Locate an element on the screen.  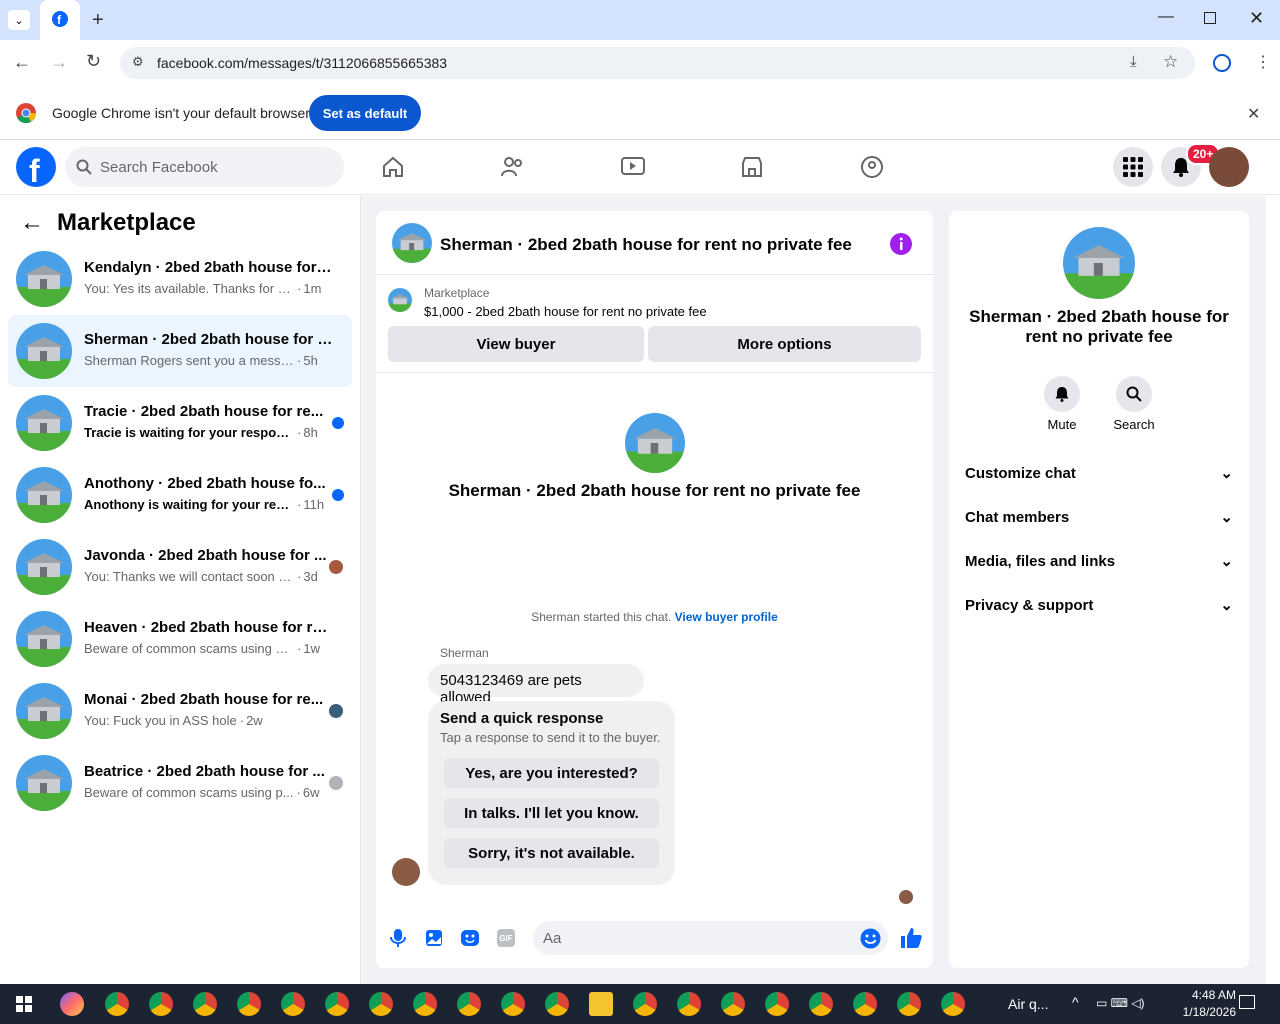
install-app-icon: ⤓ is located at coordinates (1133, 61).